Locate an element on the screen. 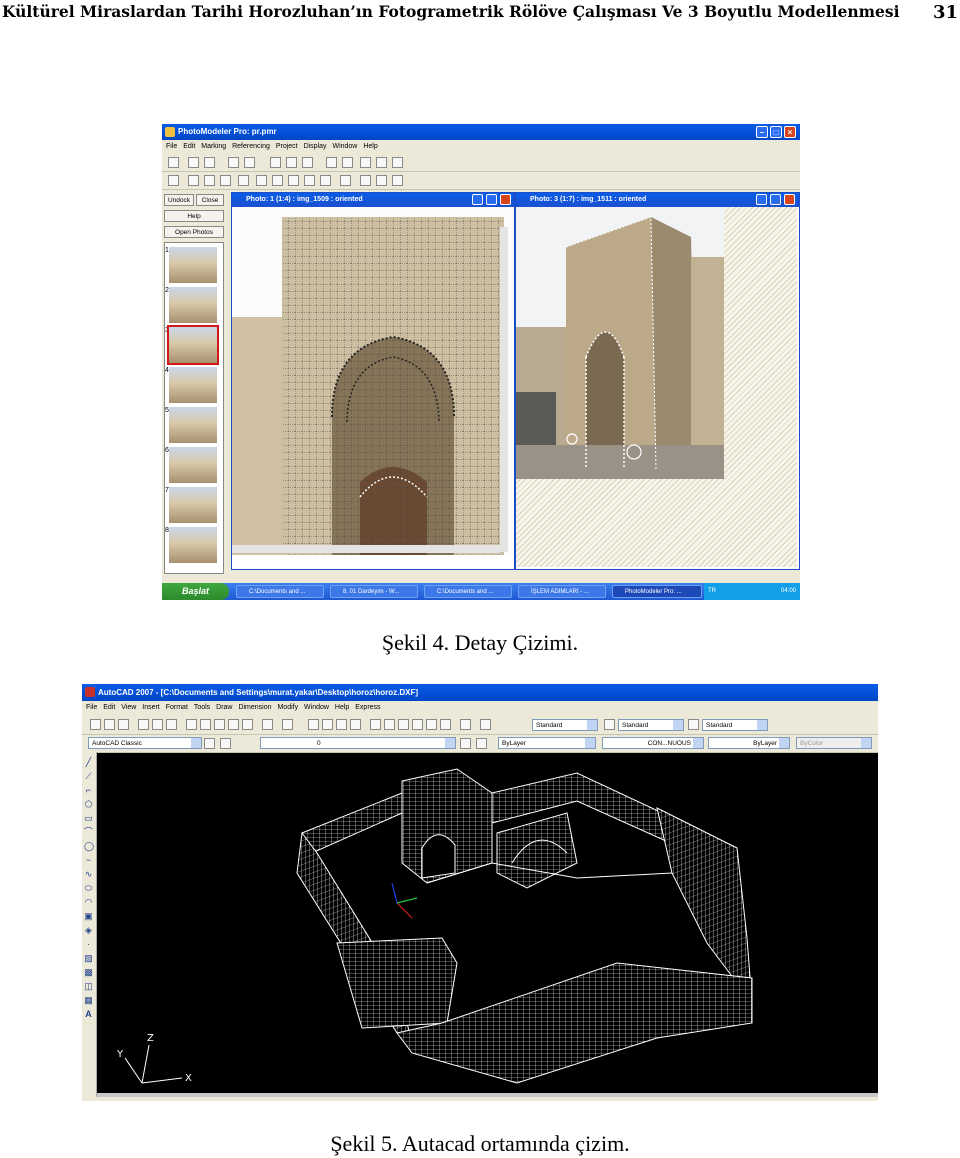 The width and height of the screenshot is (960, 1158). markup-icon is located at coordinates (431, 724).